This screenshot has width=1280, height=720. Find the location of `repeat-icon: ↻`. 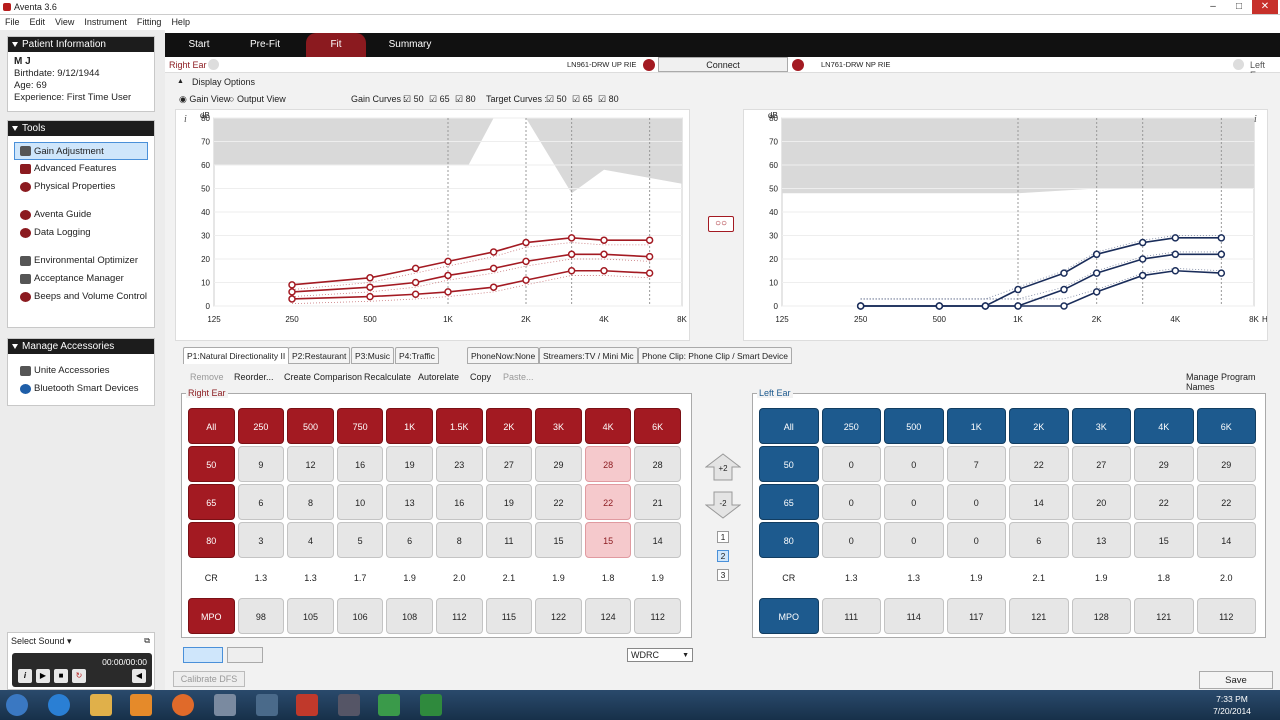

repeat-icon: ↻ is located at coordinates (79, 676).